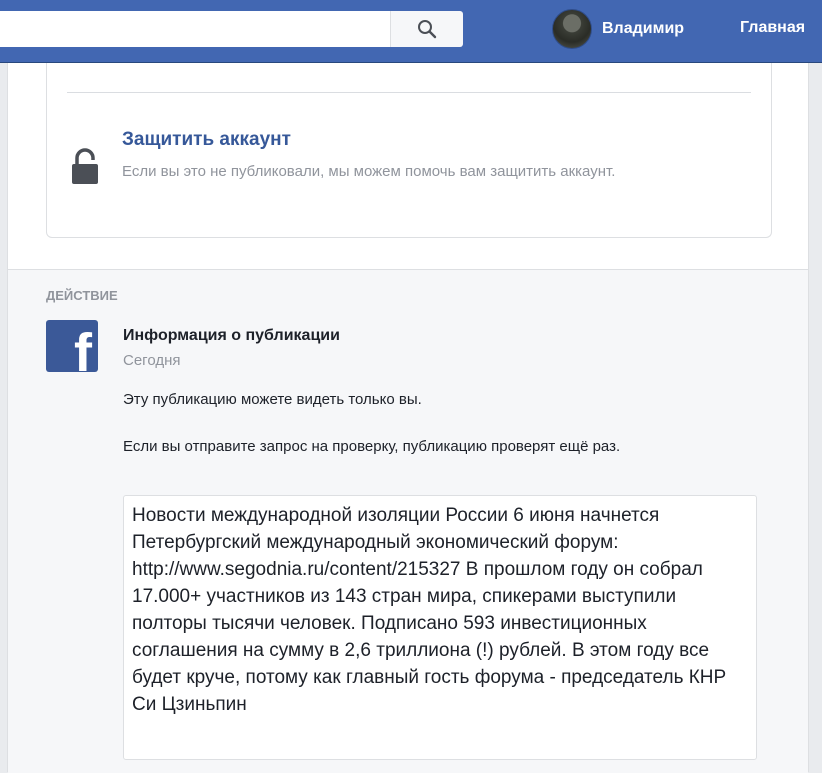 This screenshot has width=822, height=773. I want to click on facebook-logo-icon: f, so click(72, 346).